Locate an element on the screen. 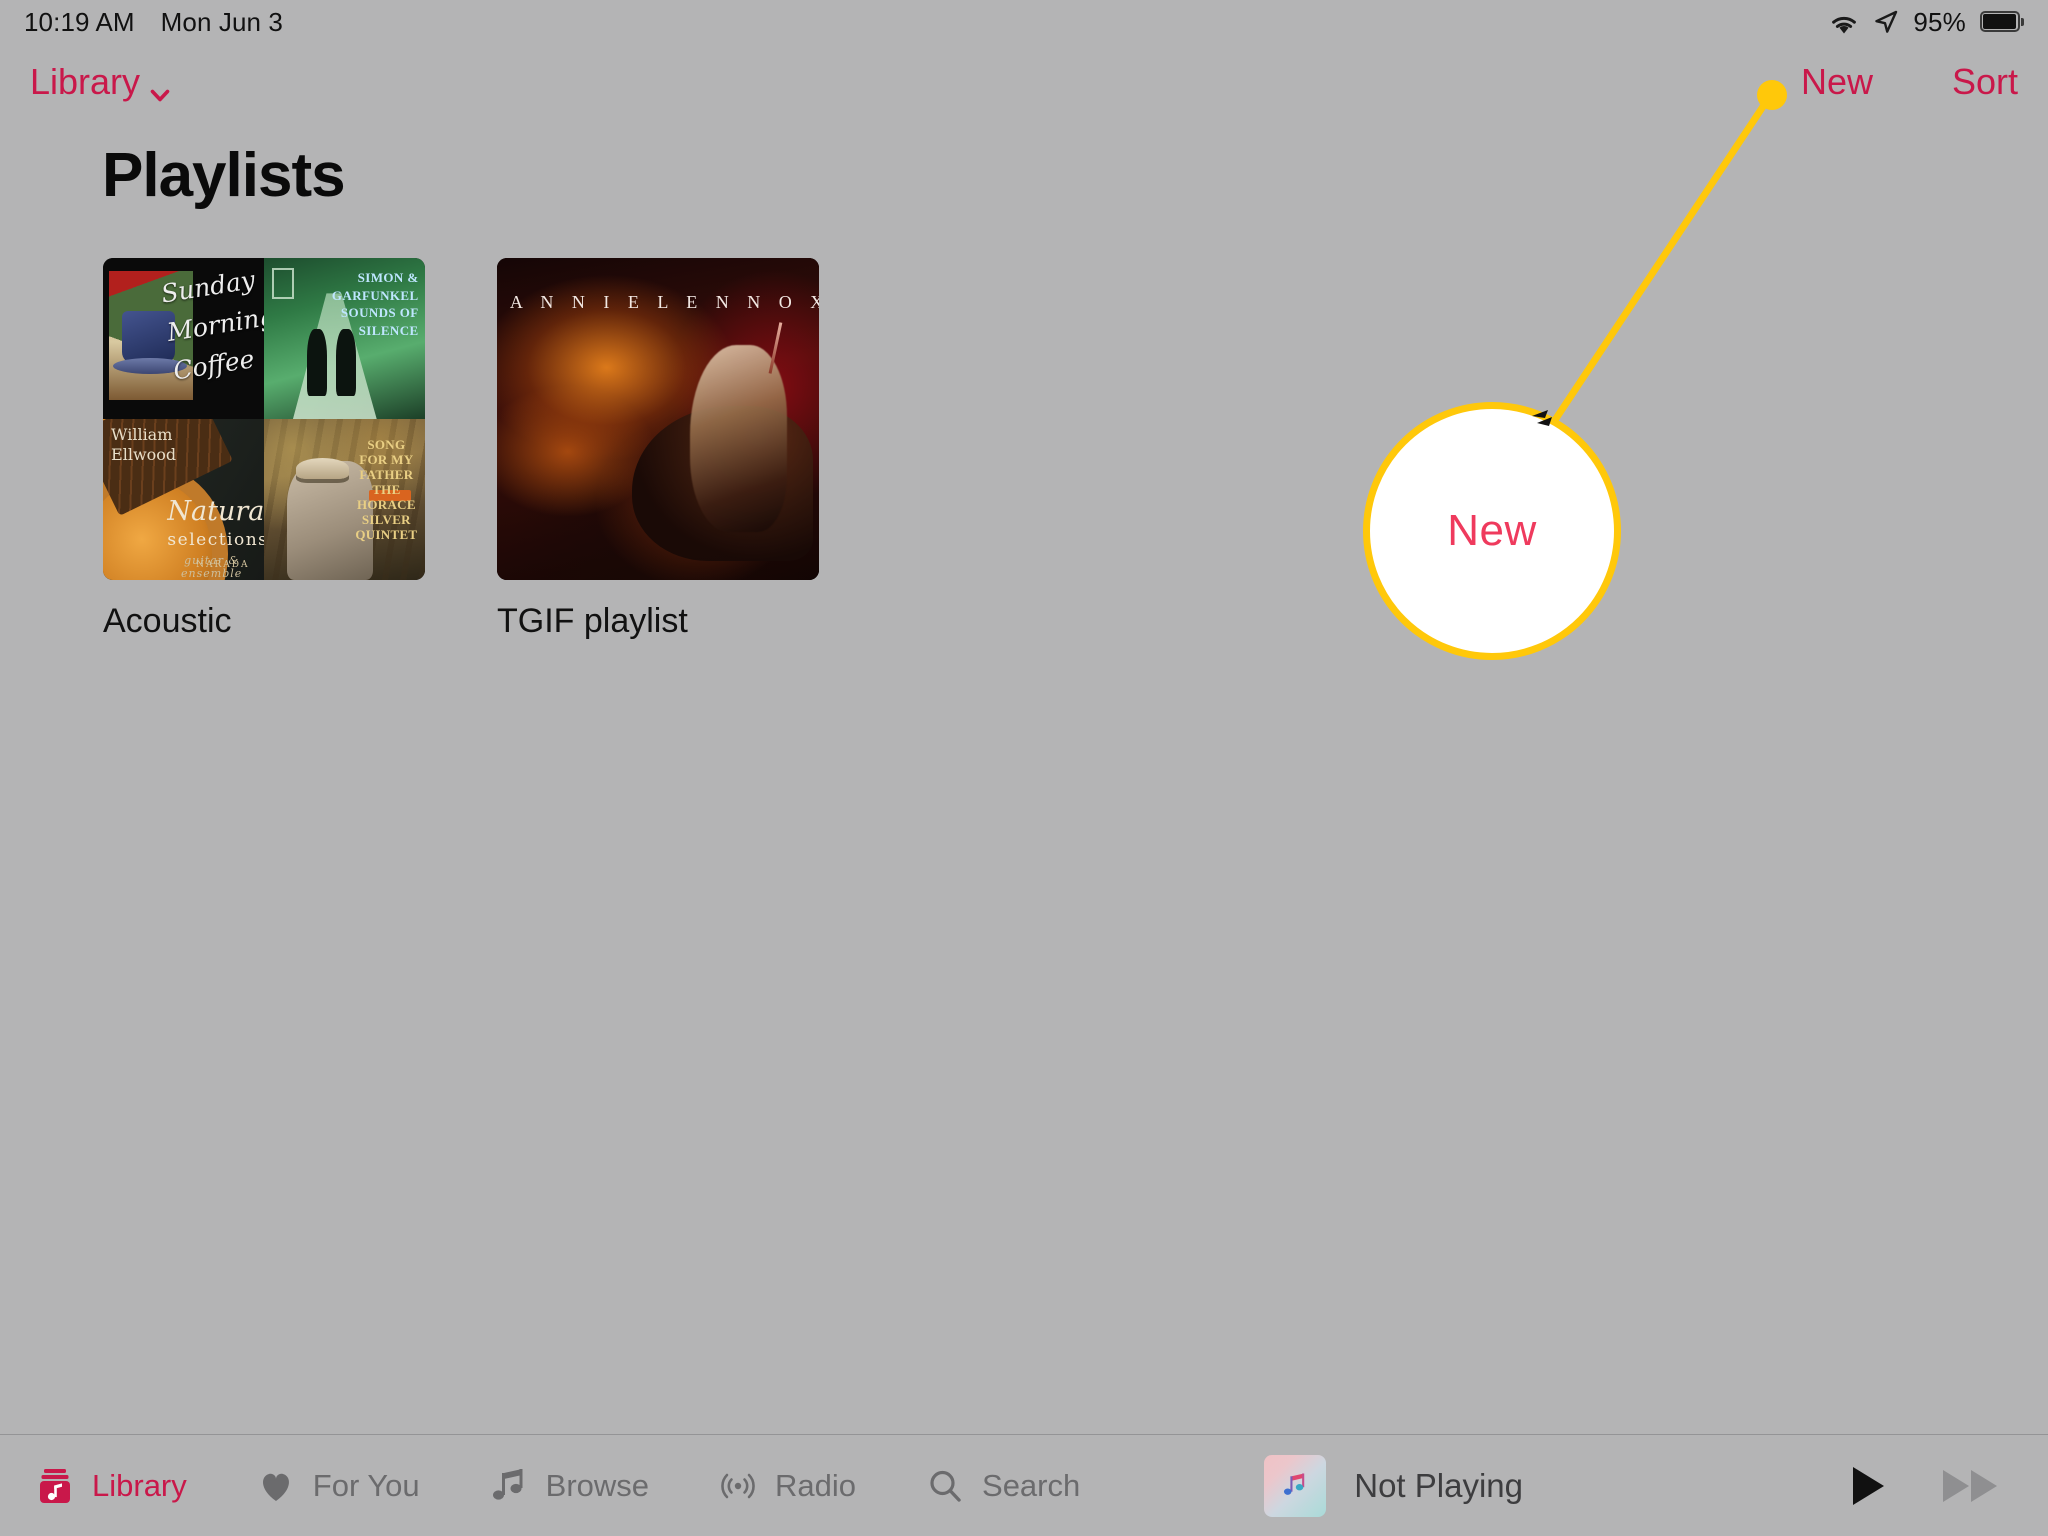  album-title-line-4: THE is located at coordinates (386, 490).